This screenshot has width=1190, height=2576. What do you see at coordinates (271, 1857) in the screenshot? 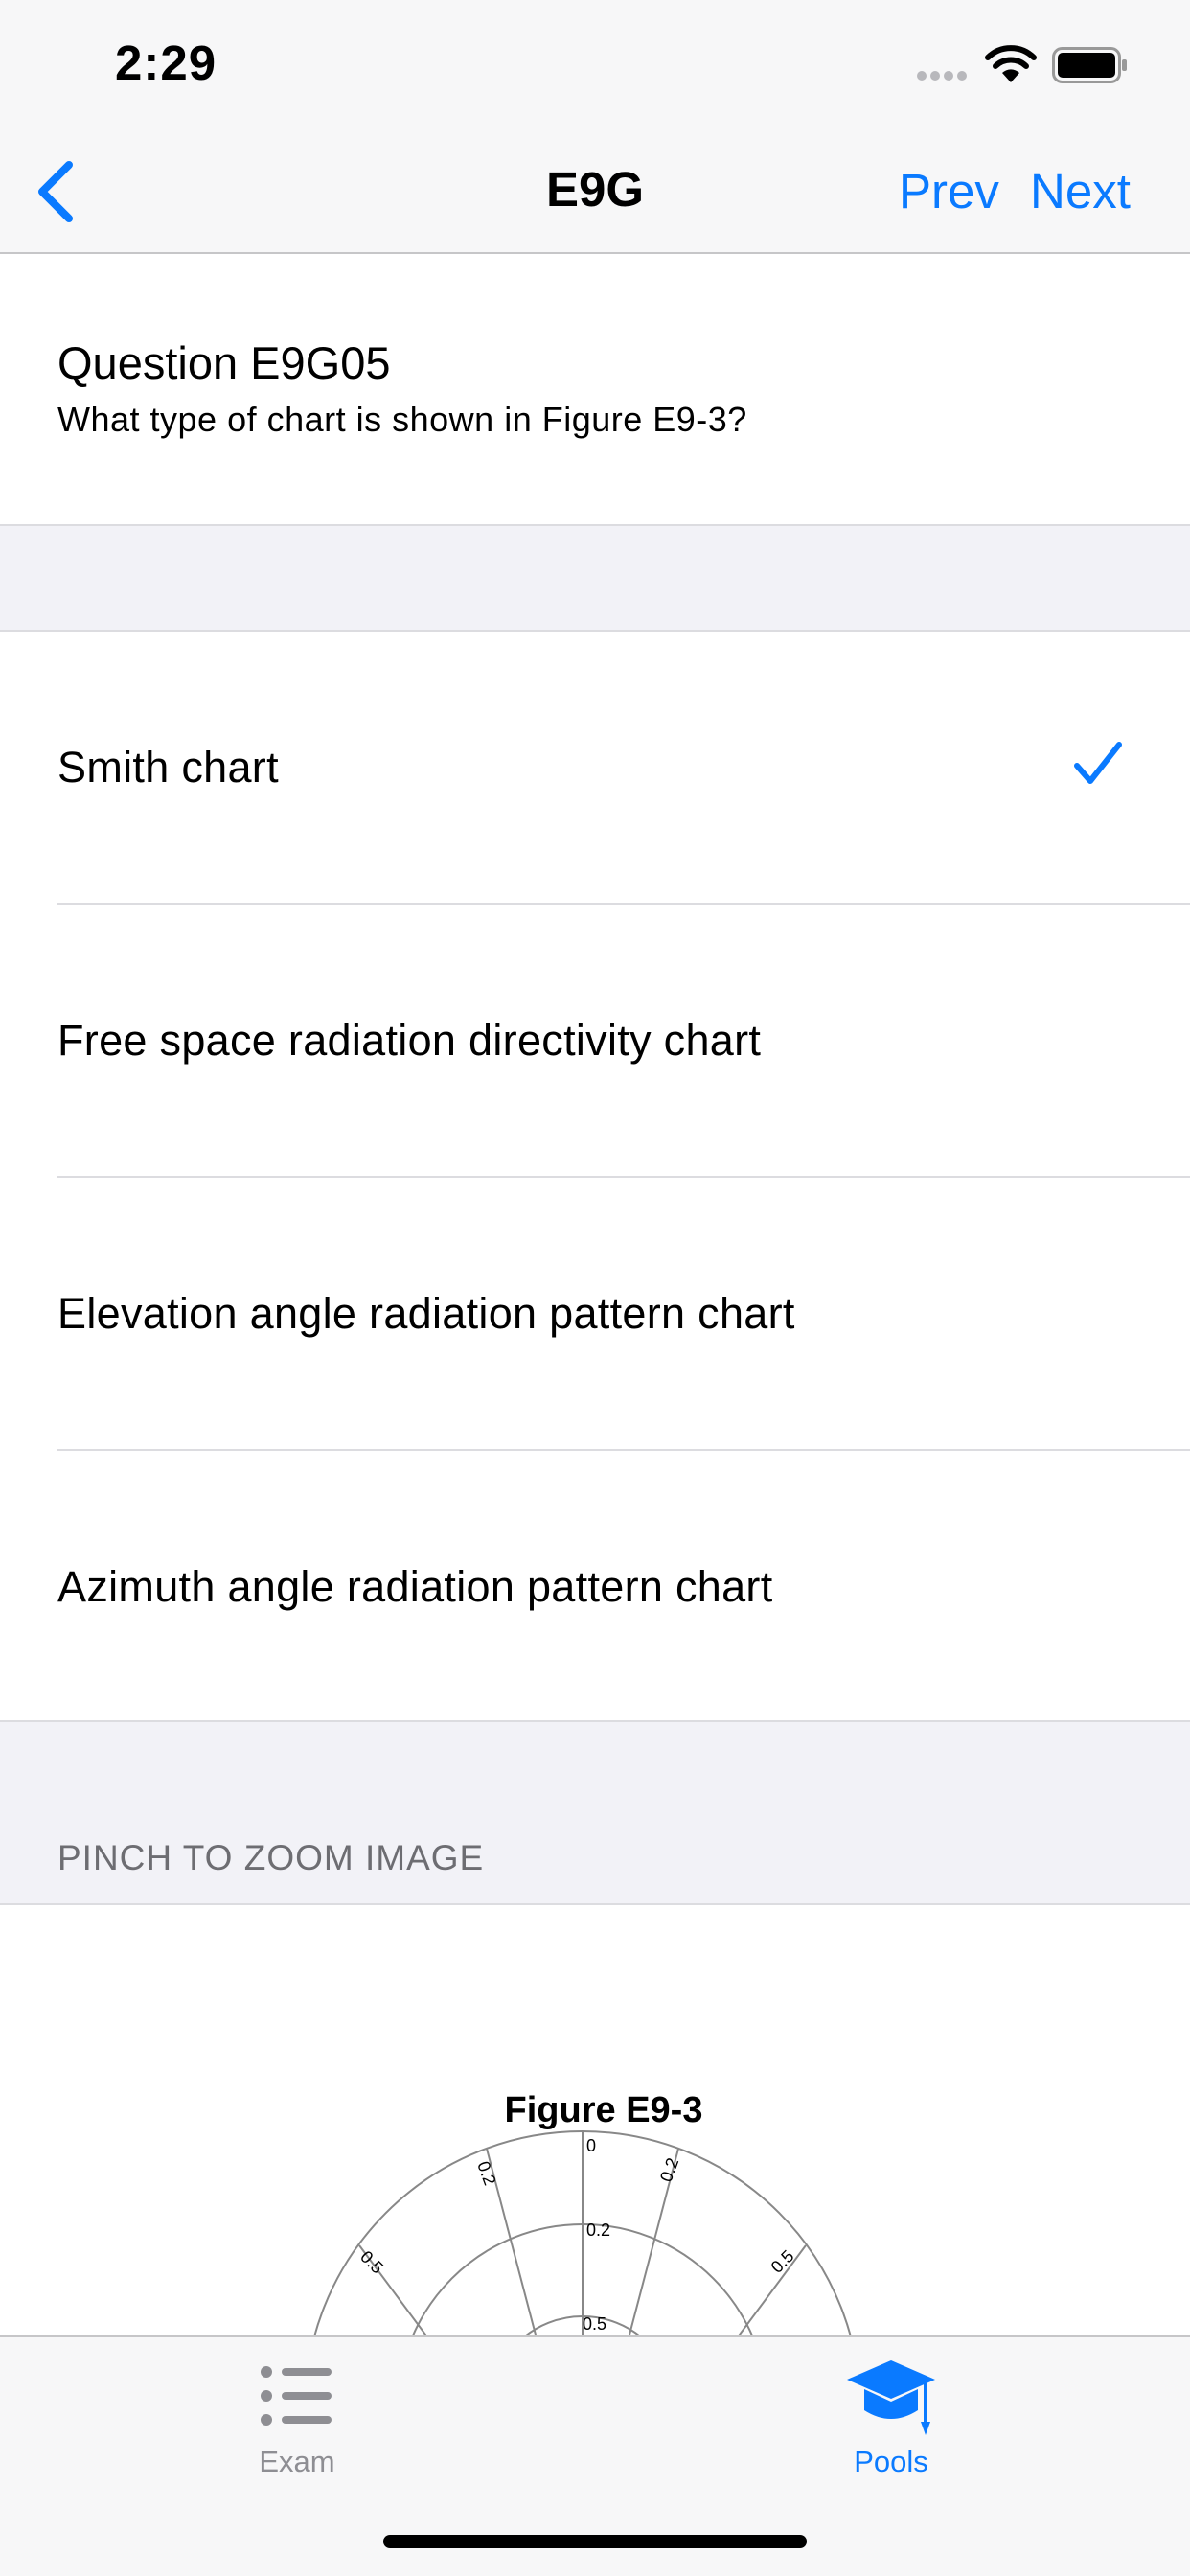
I see `image-section-header: PINCH TO ZOOM IMAGE` at bounding box center [271, 1857].